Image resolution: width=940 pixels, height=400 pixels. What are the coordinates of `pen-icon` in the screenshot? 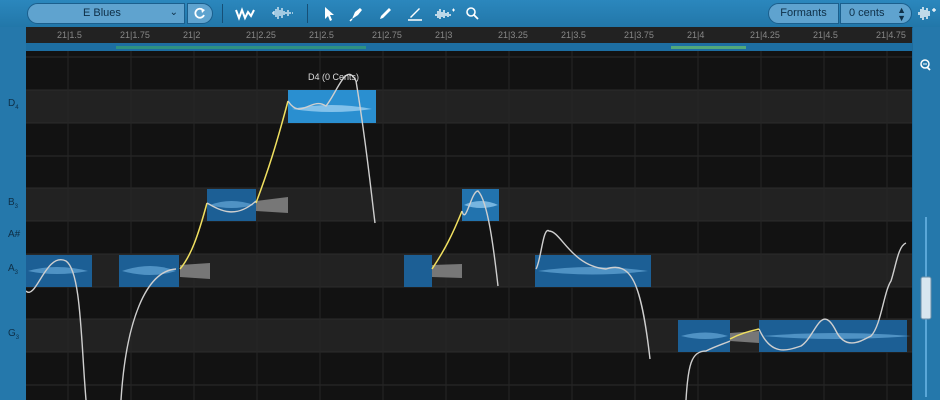 It's located at (355, 15).